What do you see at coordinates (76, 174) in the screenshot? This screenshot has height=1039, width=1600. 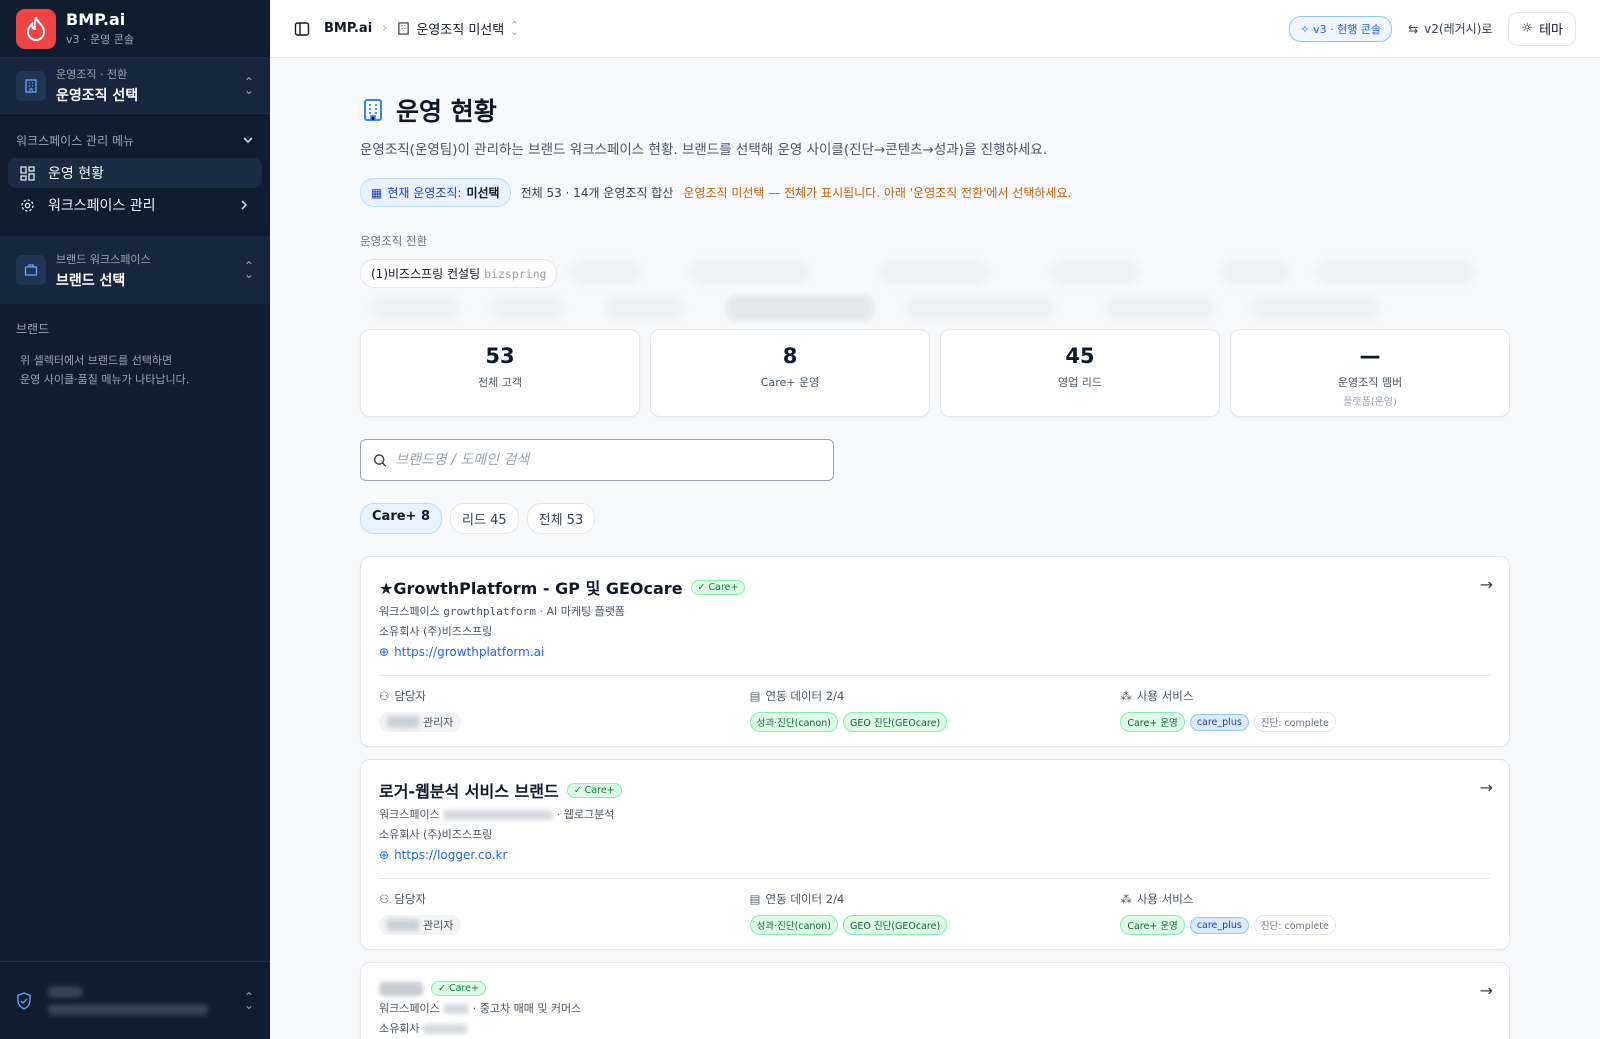 I see `sidebar-item-label: 운영 현황` at bounding box center [76, 174].